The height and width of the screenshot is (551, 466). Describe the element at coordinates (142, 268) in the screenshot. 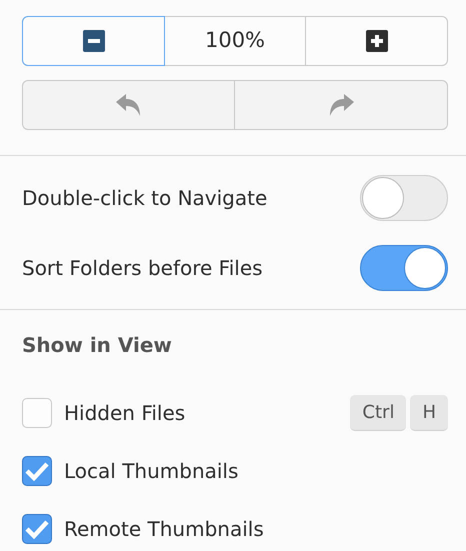

I see `toggle-label: Sort Folders before Files` at that location.